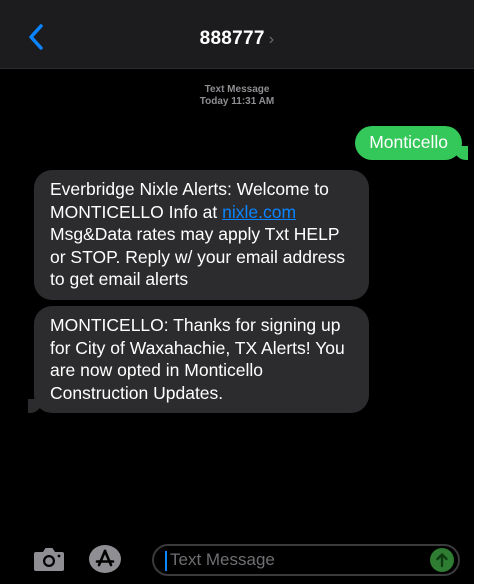 Image resolution: width=483 pixels, height=584 pixels. I want to click on time-label: Today 11:31 AM, so click(237, 101).